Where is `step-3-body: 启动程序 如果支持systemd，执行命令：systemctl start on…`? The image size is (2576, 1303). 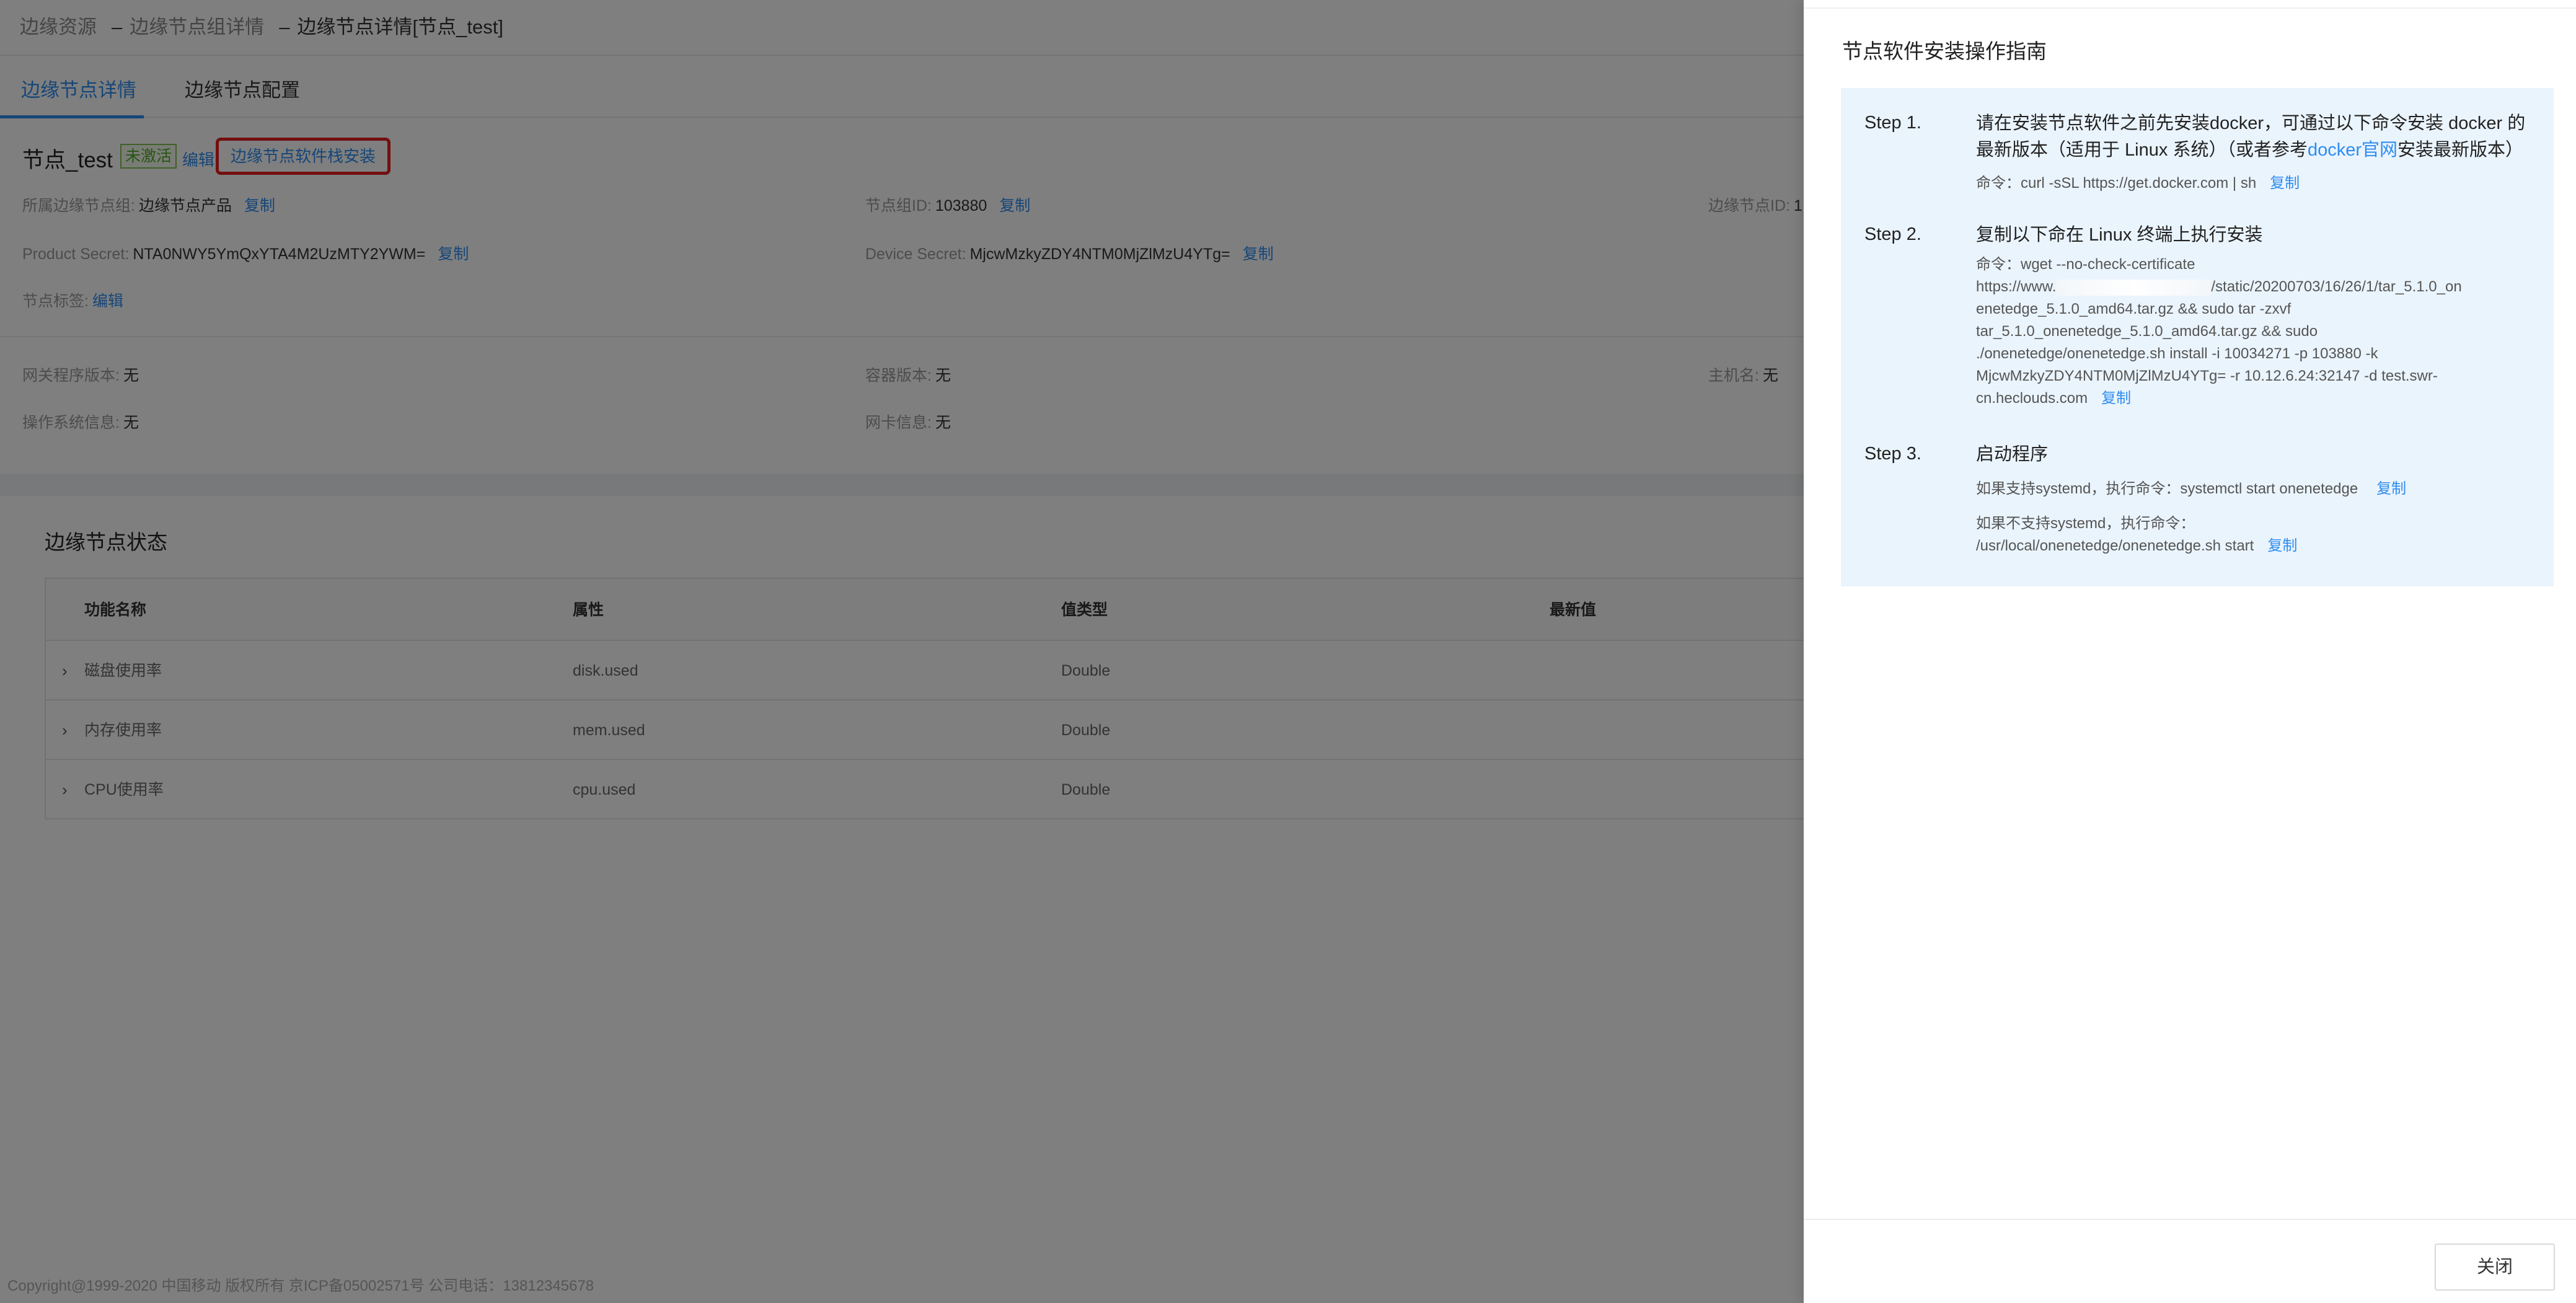 step-3-body: 启动程序 如果支持systemd，执行命令：systemctl start on… is located at coordinates (2255, 499).